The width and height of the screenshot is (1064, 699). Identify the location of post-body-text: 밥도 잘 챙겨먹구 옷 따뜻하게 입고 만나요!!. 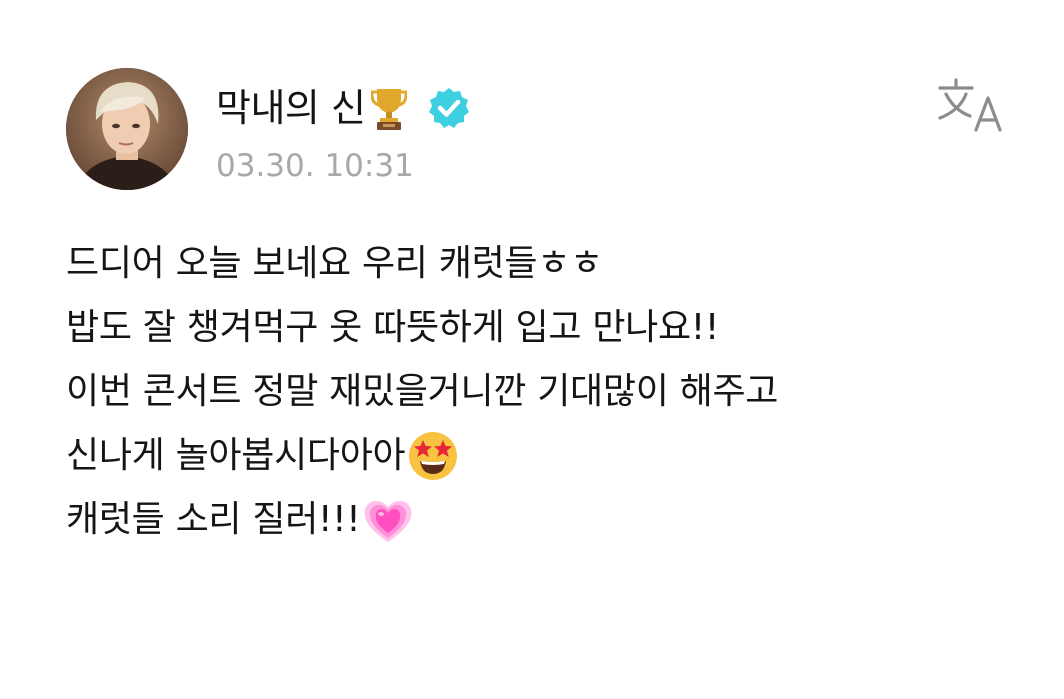
(393, 327).